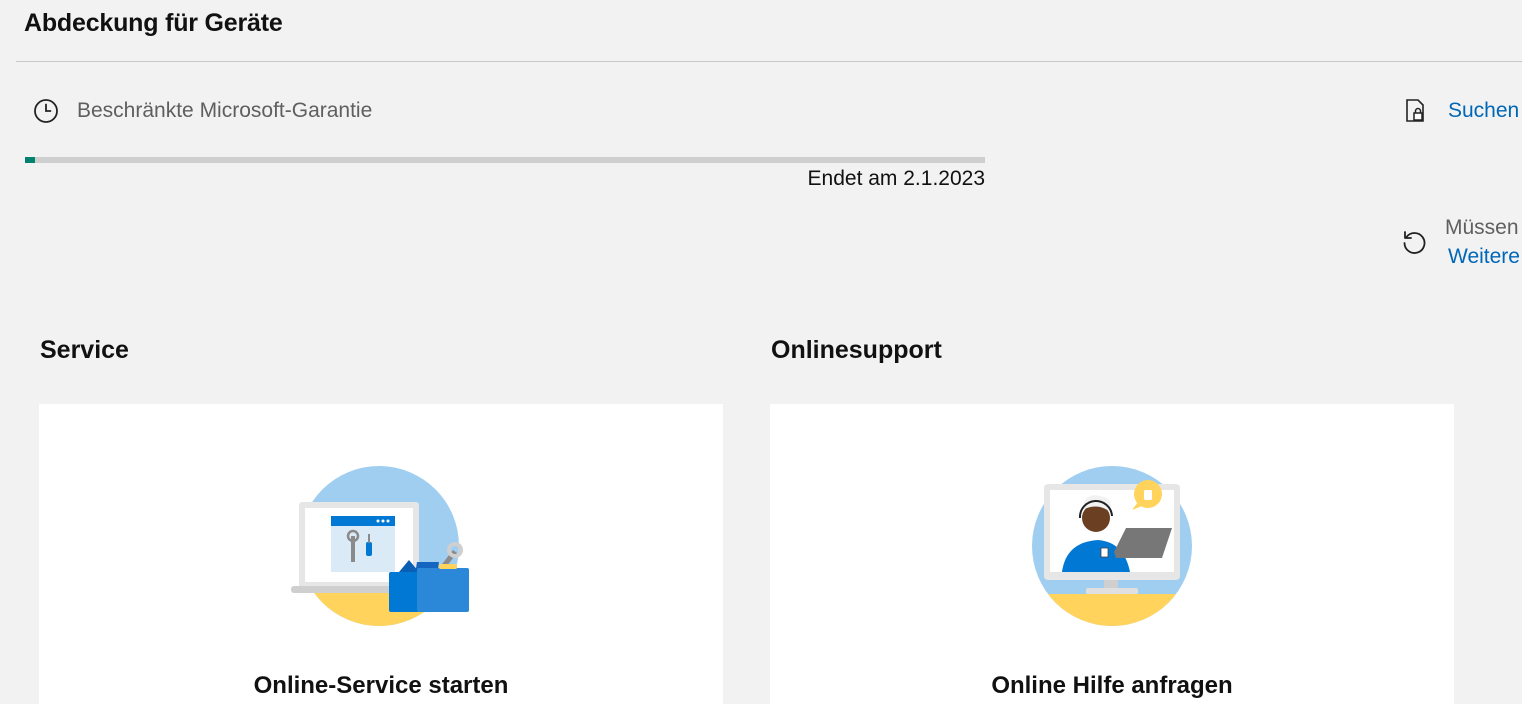 This screenshot has width=1522, height=704. What do you see at coordinates (381, 686) in the screenshot?
I see `service-card-caption: Online-Service starten` at bounding box center [381, 686].